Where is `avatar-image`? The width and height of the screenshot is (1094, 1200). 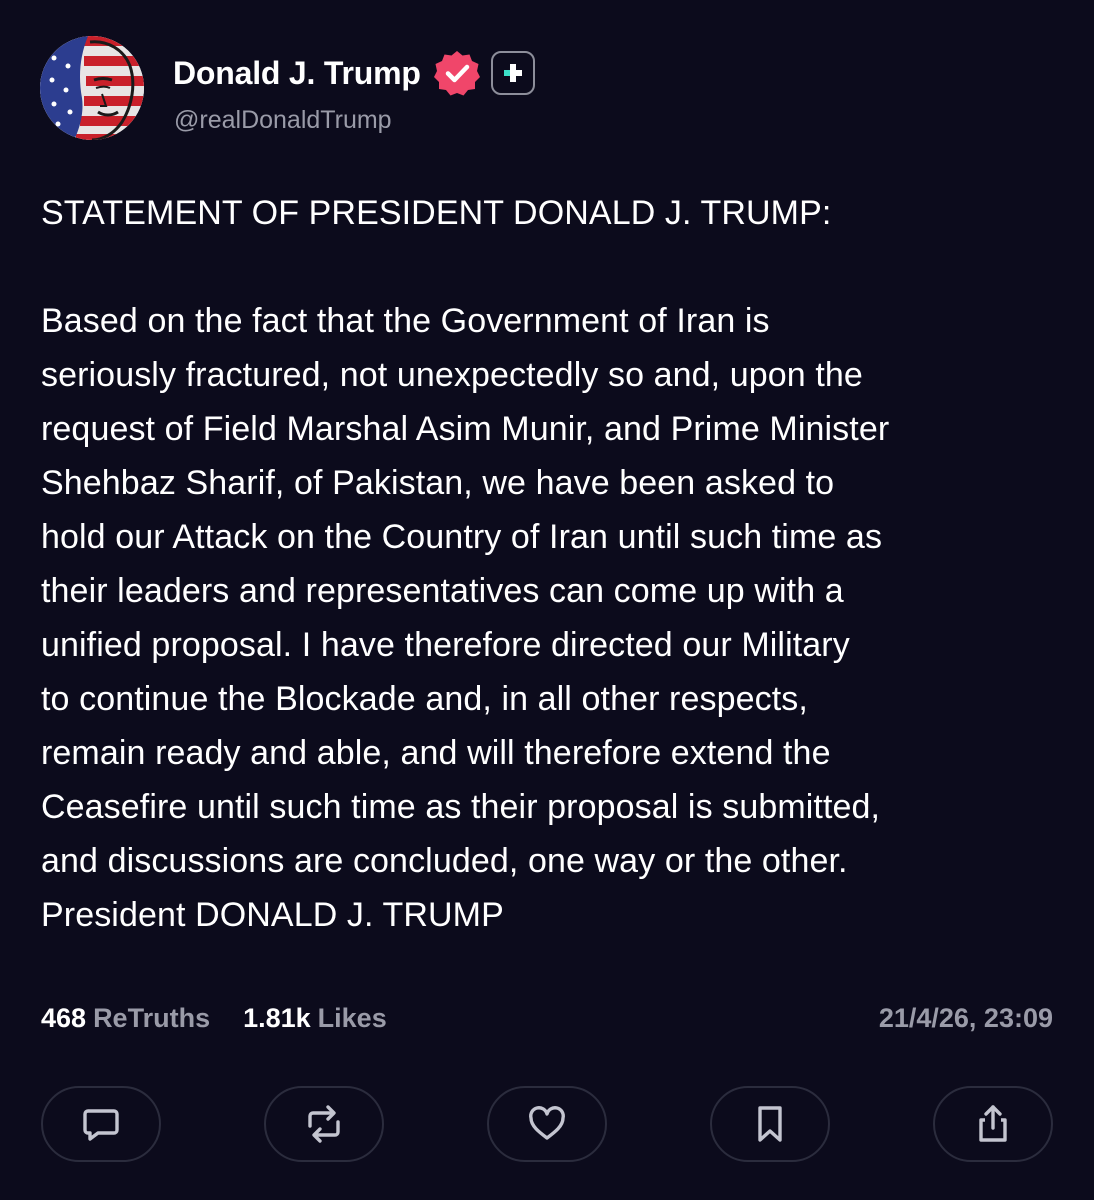
avatar-image is located at coordinates (92, 88).